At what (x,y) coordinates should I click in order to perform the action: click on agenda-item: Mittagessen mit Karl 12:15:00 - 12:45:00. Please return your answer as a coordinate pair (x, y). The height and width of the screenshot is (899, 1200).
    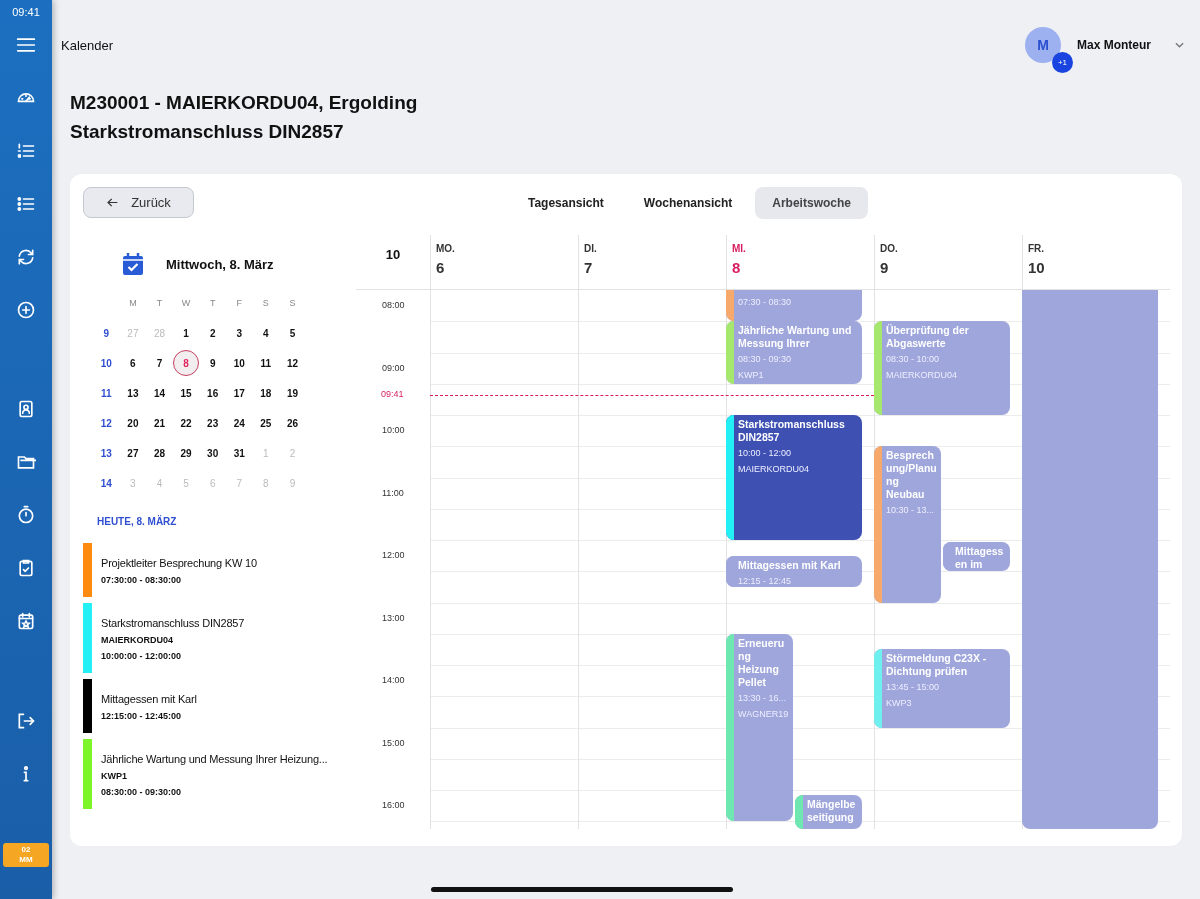
    Looking at the image, I should click on (219, 706).